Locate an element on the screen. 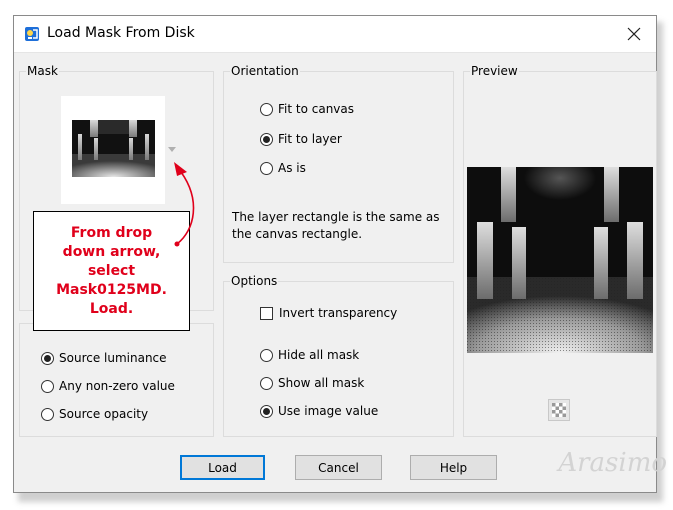 The width and height of the screenshot is (673, 510). mask-group-label: Mask is located at coordinates (42, 71).